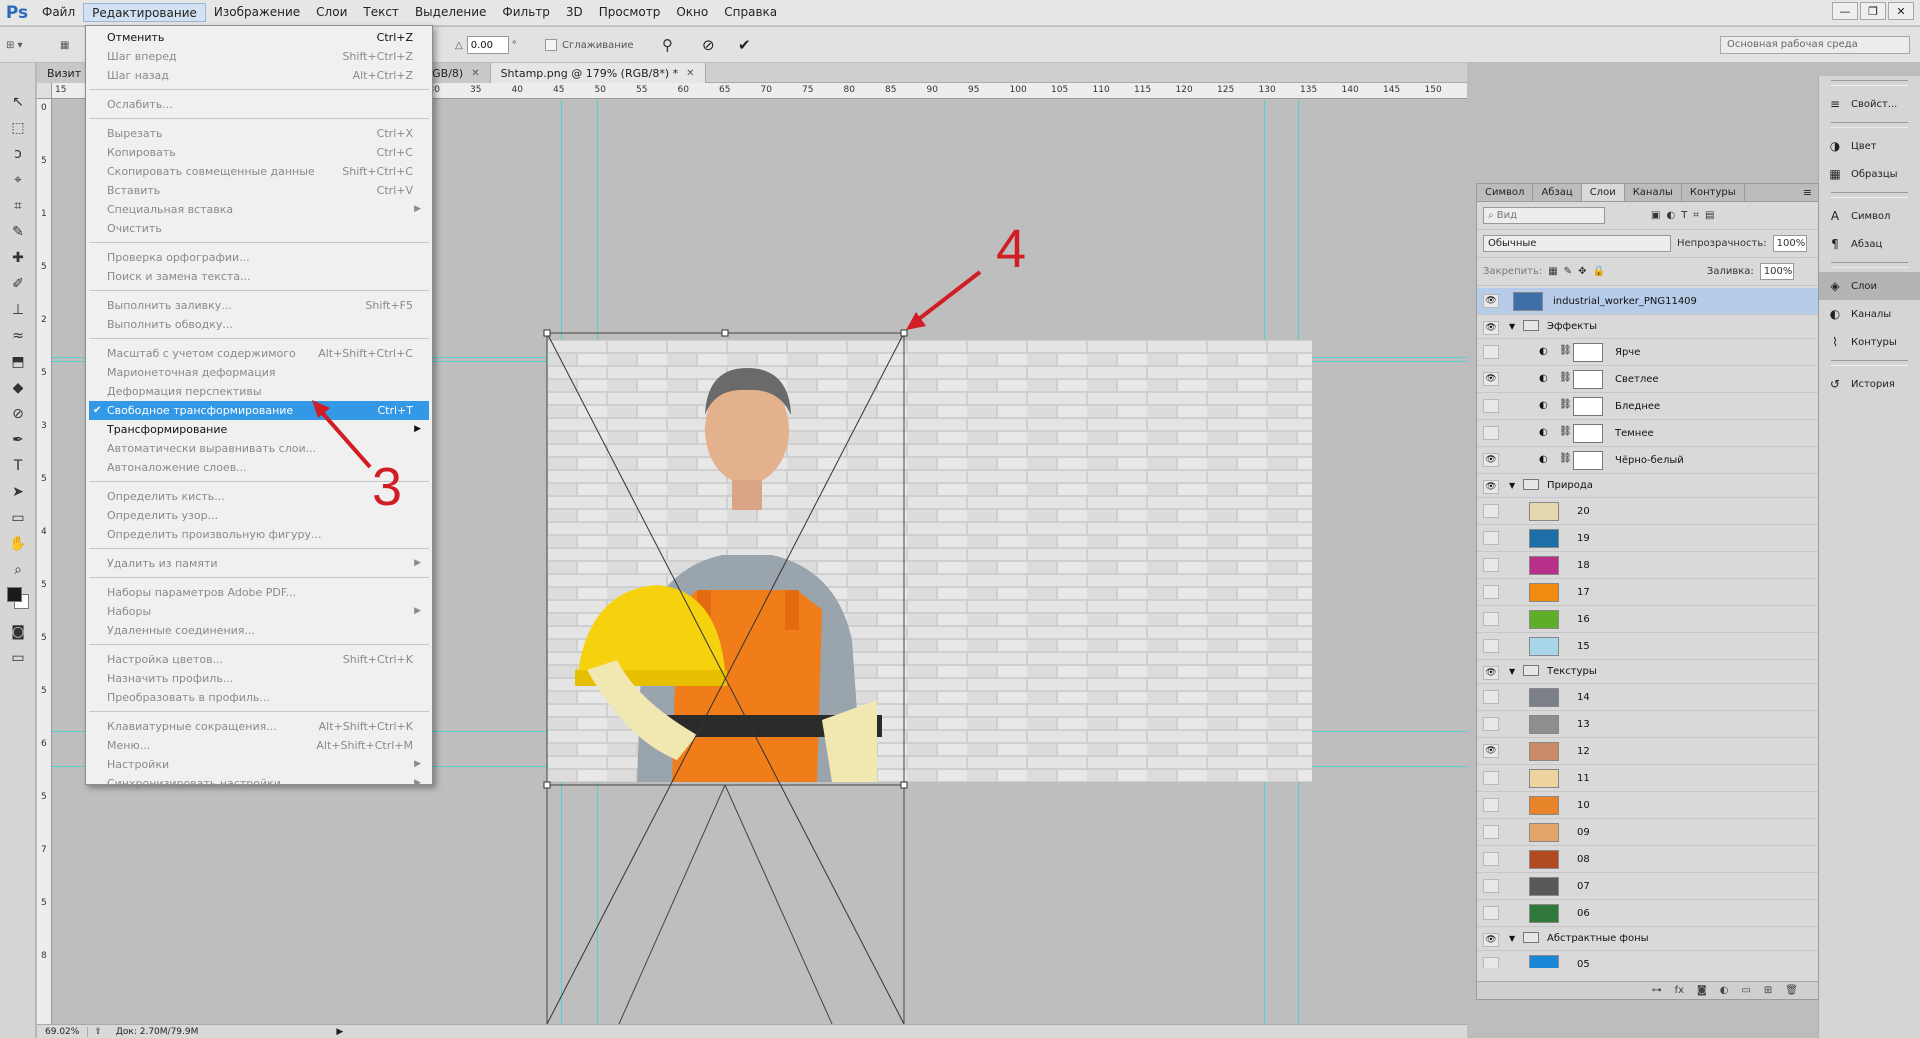 This screenshot has width=1920, height=1038. I want to click on tool-icon-14: T, so click(18, 466).